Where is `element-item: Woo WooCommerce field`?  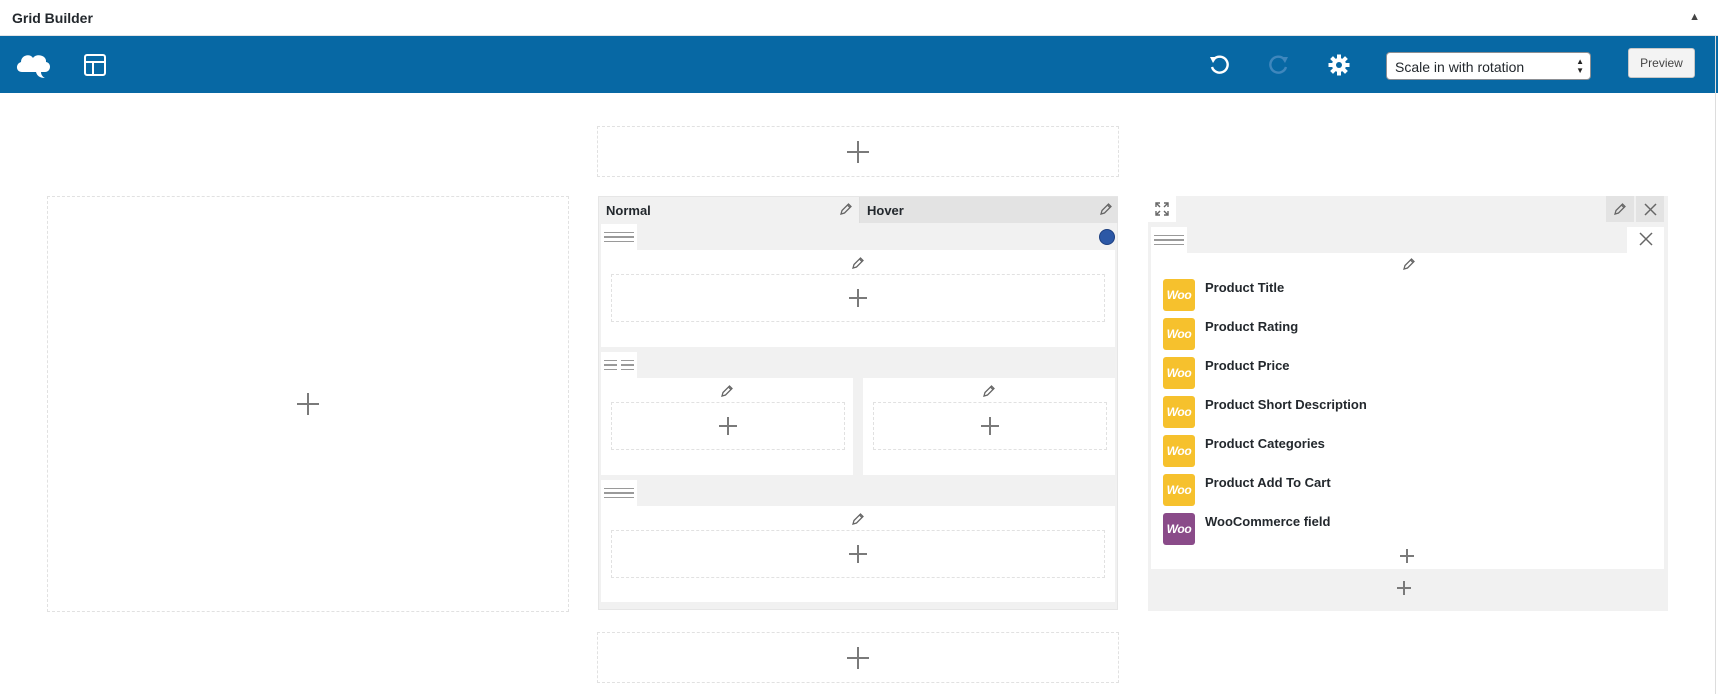
element-item: Woo WooCommerce field is located at coordinates (1246, 529).